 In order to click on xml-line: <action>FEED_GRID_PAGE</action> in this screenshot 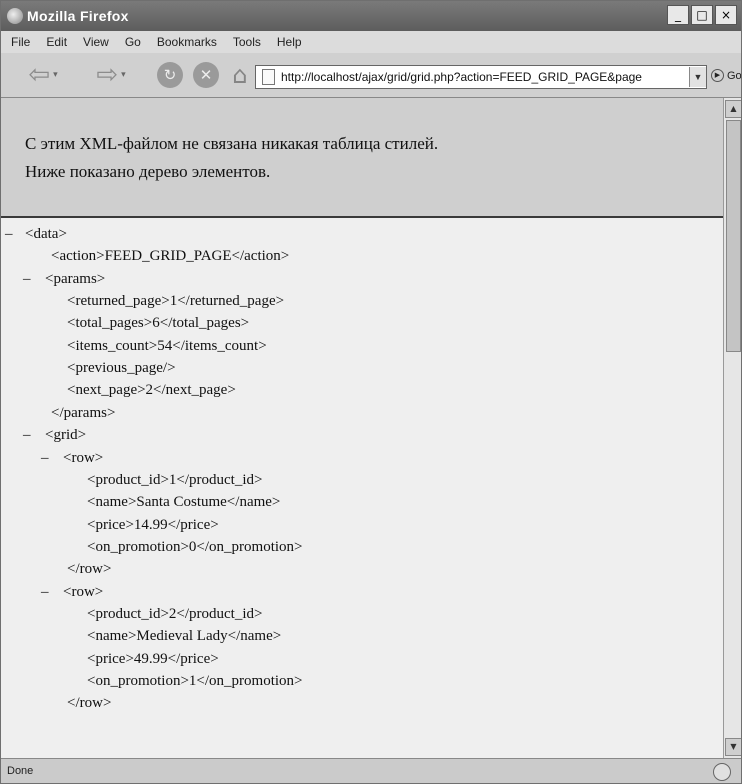, I will do `click(170, 256)`.